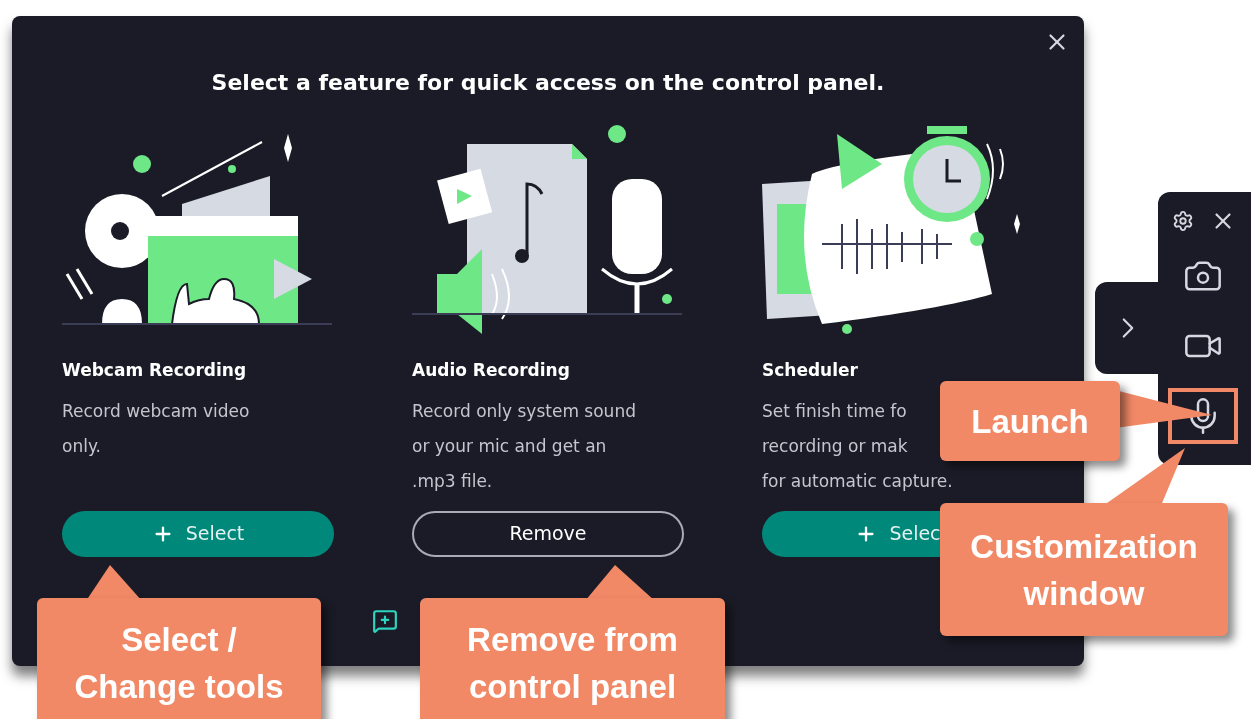 The image size is (1251, 719). What do you see at coordinates (548, 533) in the screenshot?
I see `remove-button: Remove` at bounding box center [548, 533].